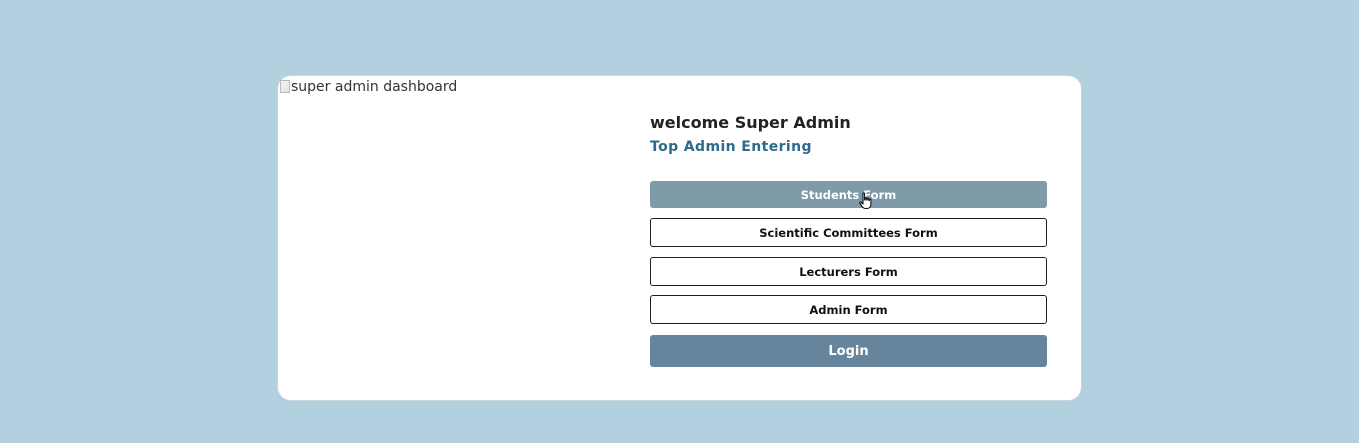  Describe the element at coordinates (374, 87) in the screenshot. I see `dashboard-image-alt-text: super admin dashboard` at that location.